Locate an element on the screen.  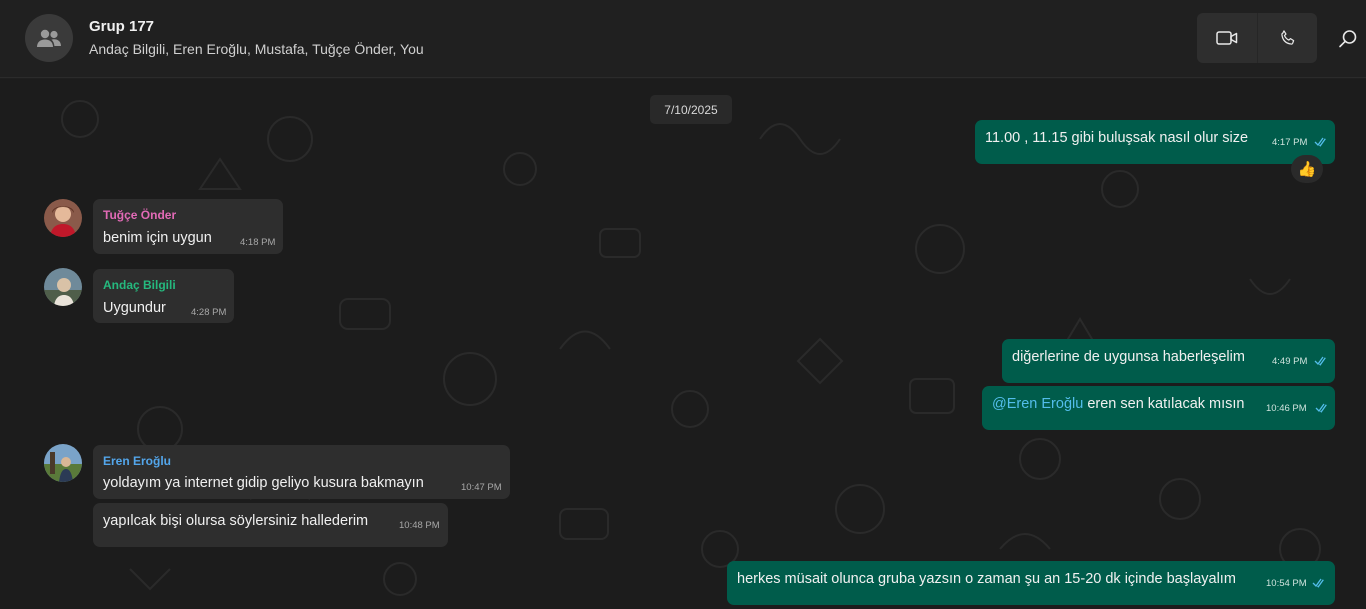
video-call-icon is located at coordinates (1227, 38).